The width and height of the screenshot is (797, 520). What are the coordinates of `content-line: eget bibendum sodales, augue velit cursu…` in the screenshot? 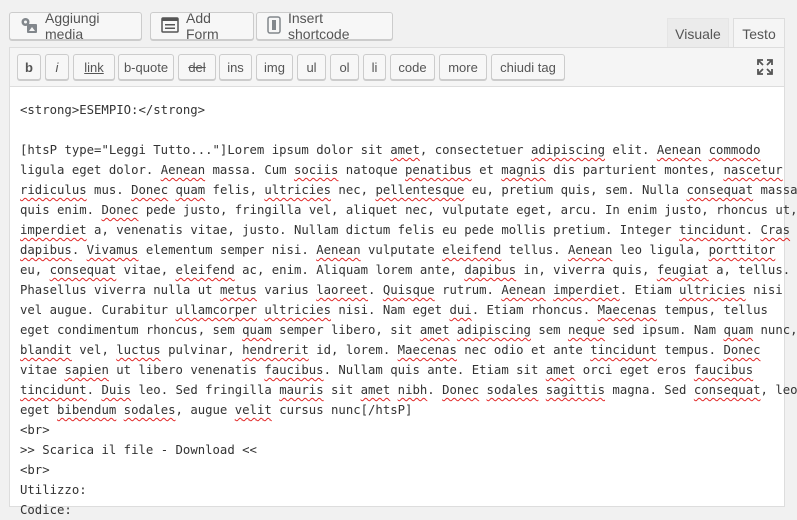 It's located at (216, 410).